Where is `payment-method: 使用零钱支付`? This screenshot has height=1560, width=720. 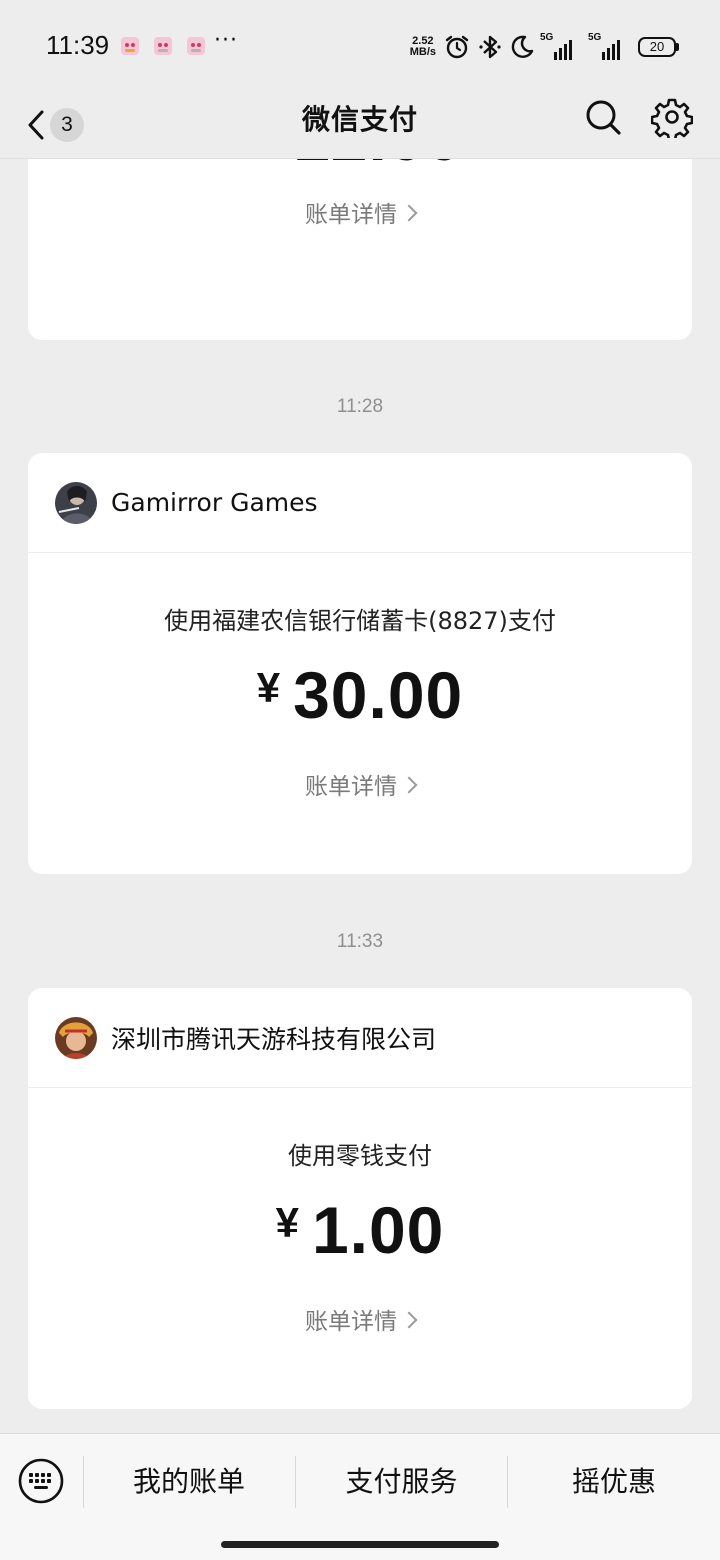 payment-method: 使用零钱支付 is located at coordinates (360, 1156).